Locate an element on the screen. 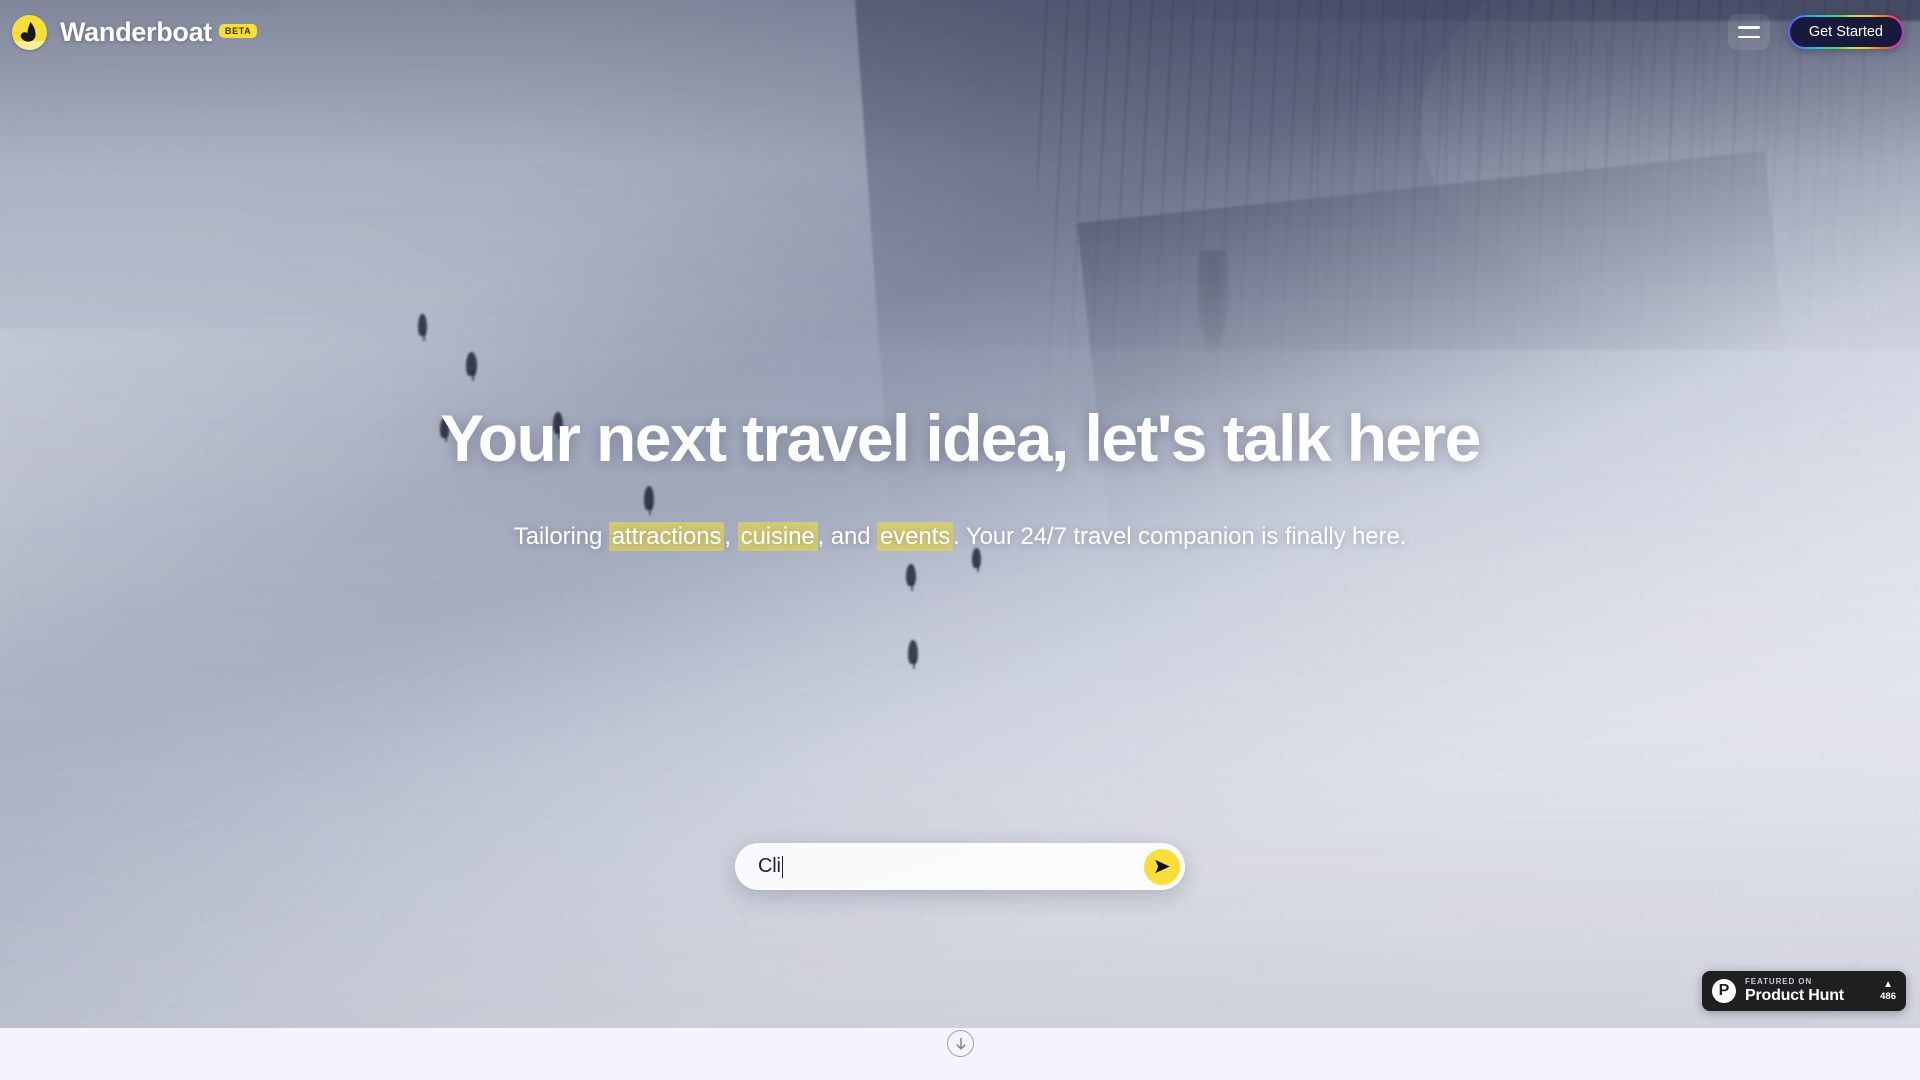 The width and height of the screenshot is (1920, 1080). upvote-triangle-icon: ▲ is located at coordinates (1888, 984).